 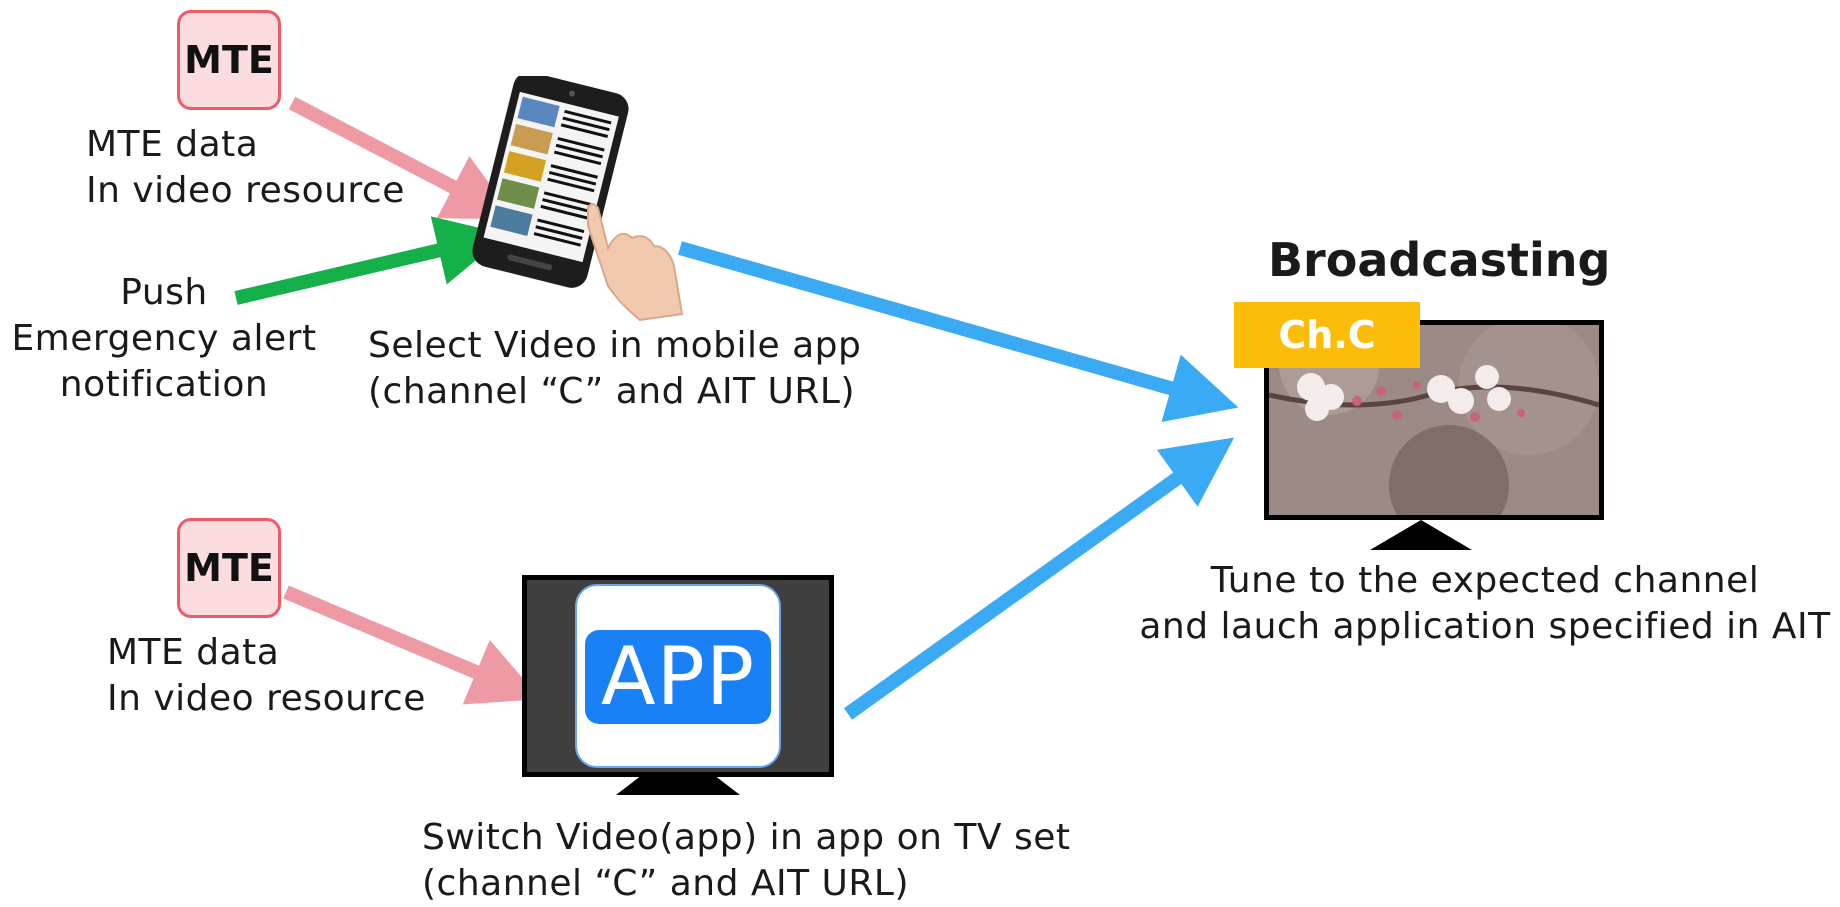 I want to click on channel-badge: Ch.C, so click(x=1327, y=335).